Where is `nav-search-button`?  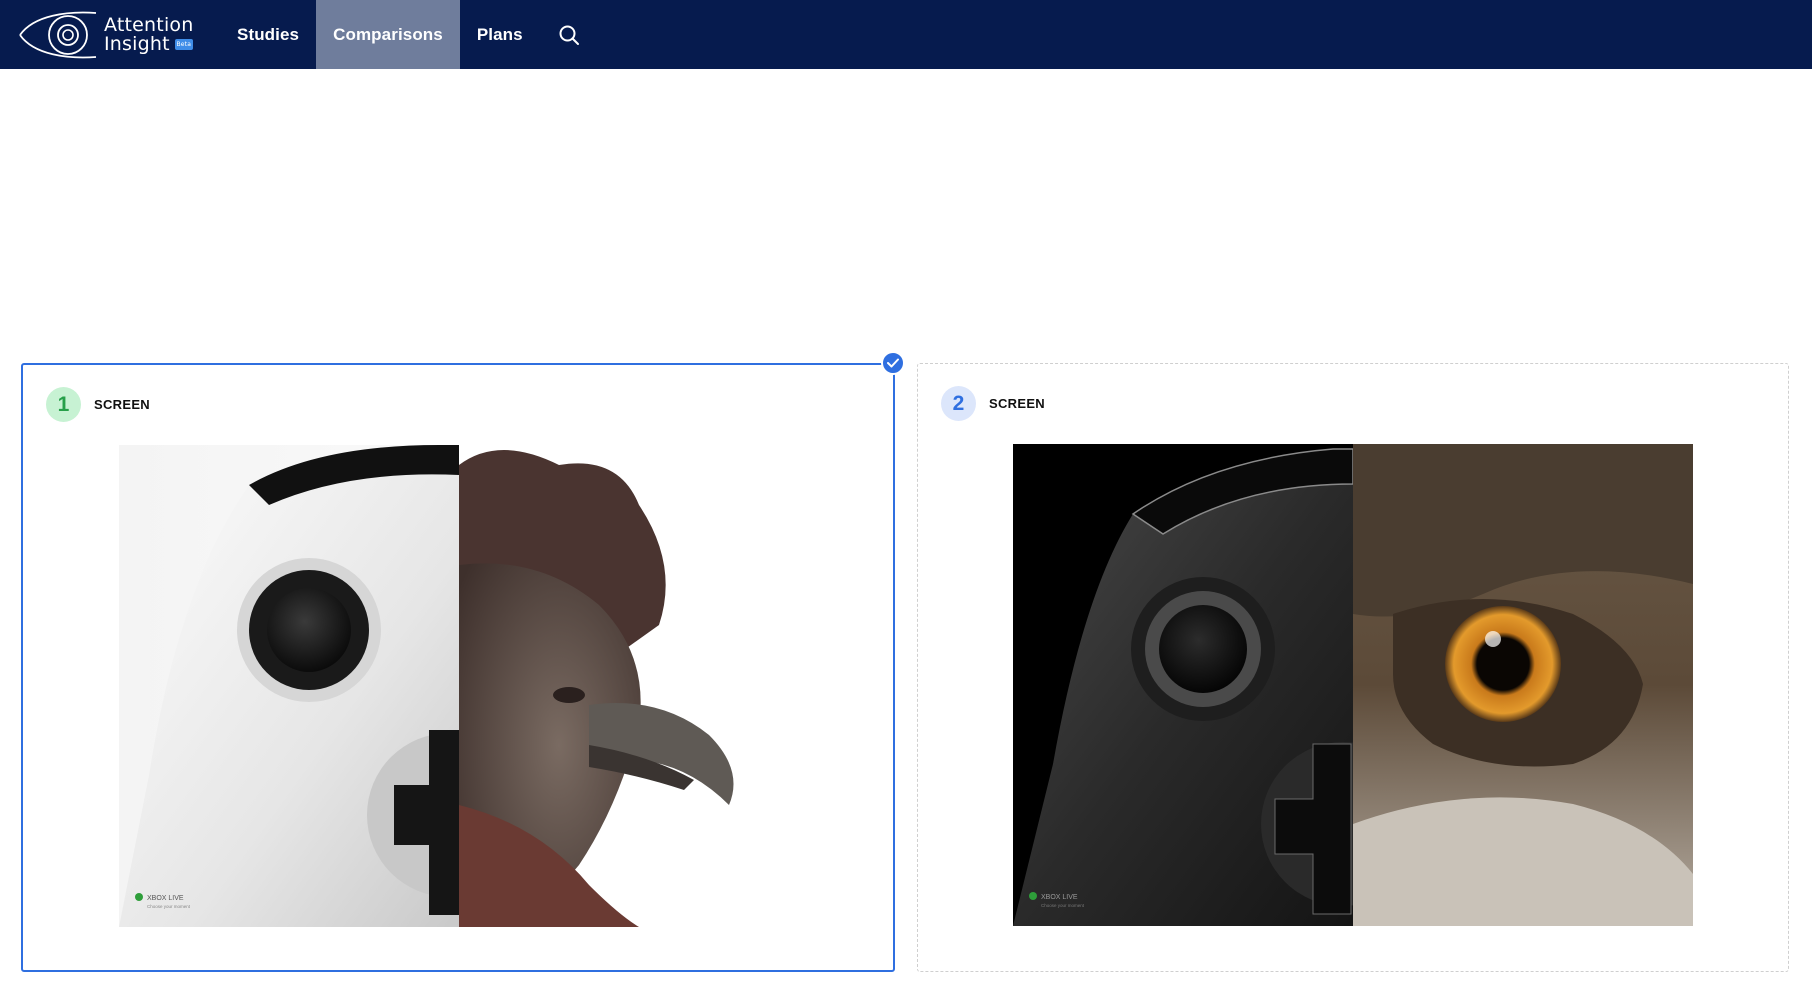 nav-search-button is located at coordinates (569, 34).